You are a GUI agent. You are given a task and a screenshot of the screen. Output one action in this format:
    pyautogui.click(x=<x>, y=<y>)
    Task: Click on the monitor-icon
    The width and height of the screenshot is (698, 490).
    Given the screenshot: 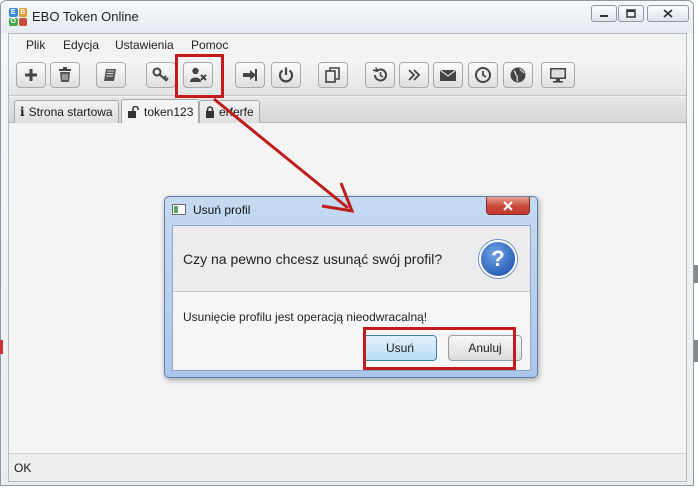 What is the action you would take?
    pyautogui.click(x=558, y=75)
    